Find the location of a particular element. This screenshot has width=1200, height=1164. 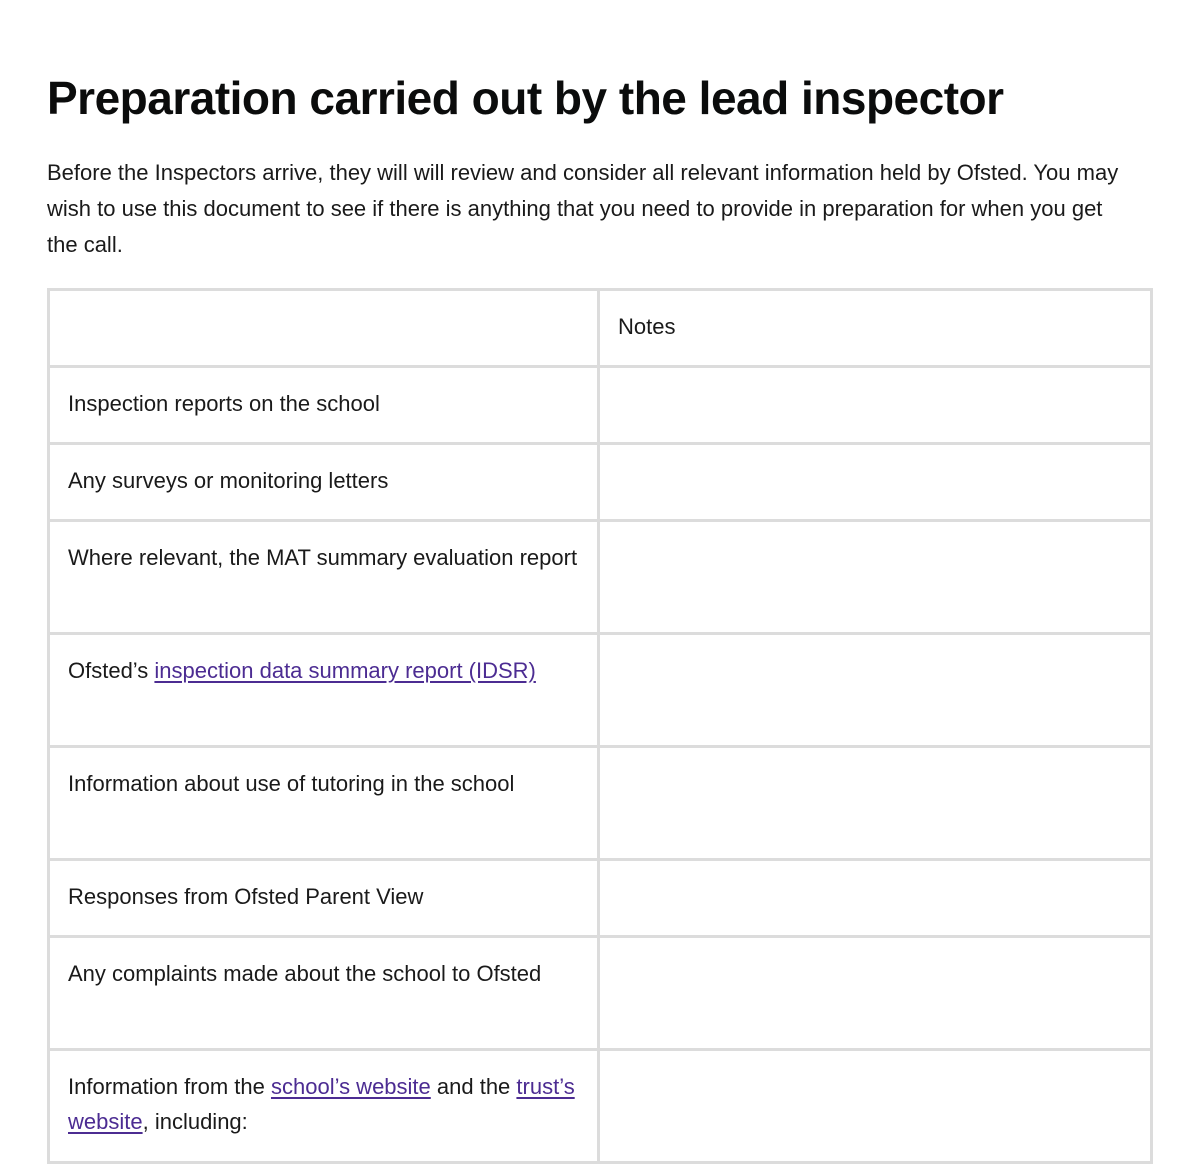

table-row: Responses from Ofsted Parent View is located at coordinates (600, 898).